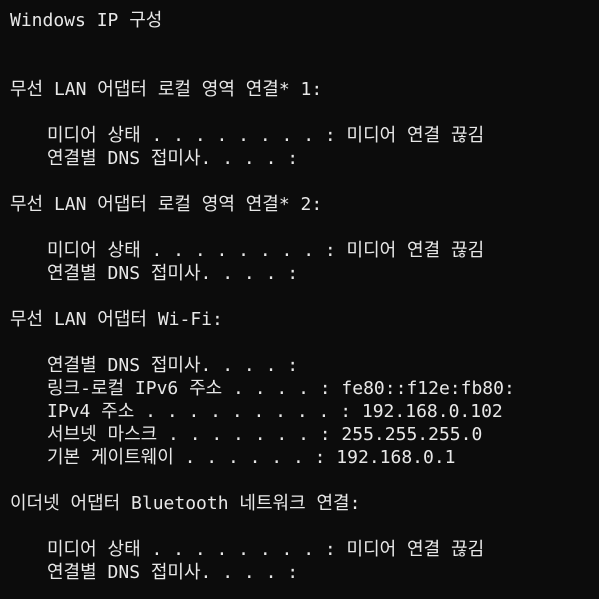 This screenshot has height=599, width=599. I want to click on adapter-header-bluetooth: 이더넷 어댑터 Bluetooth 네트워크 연결:, so click(185, 503).